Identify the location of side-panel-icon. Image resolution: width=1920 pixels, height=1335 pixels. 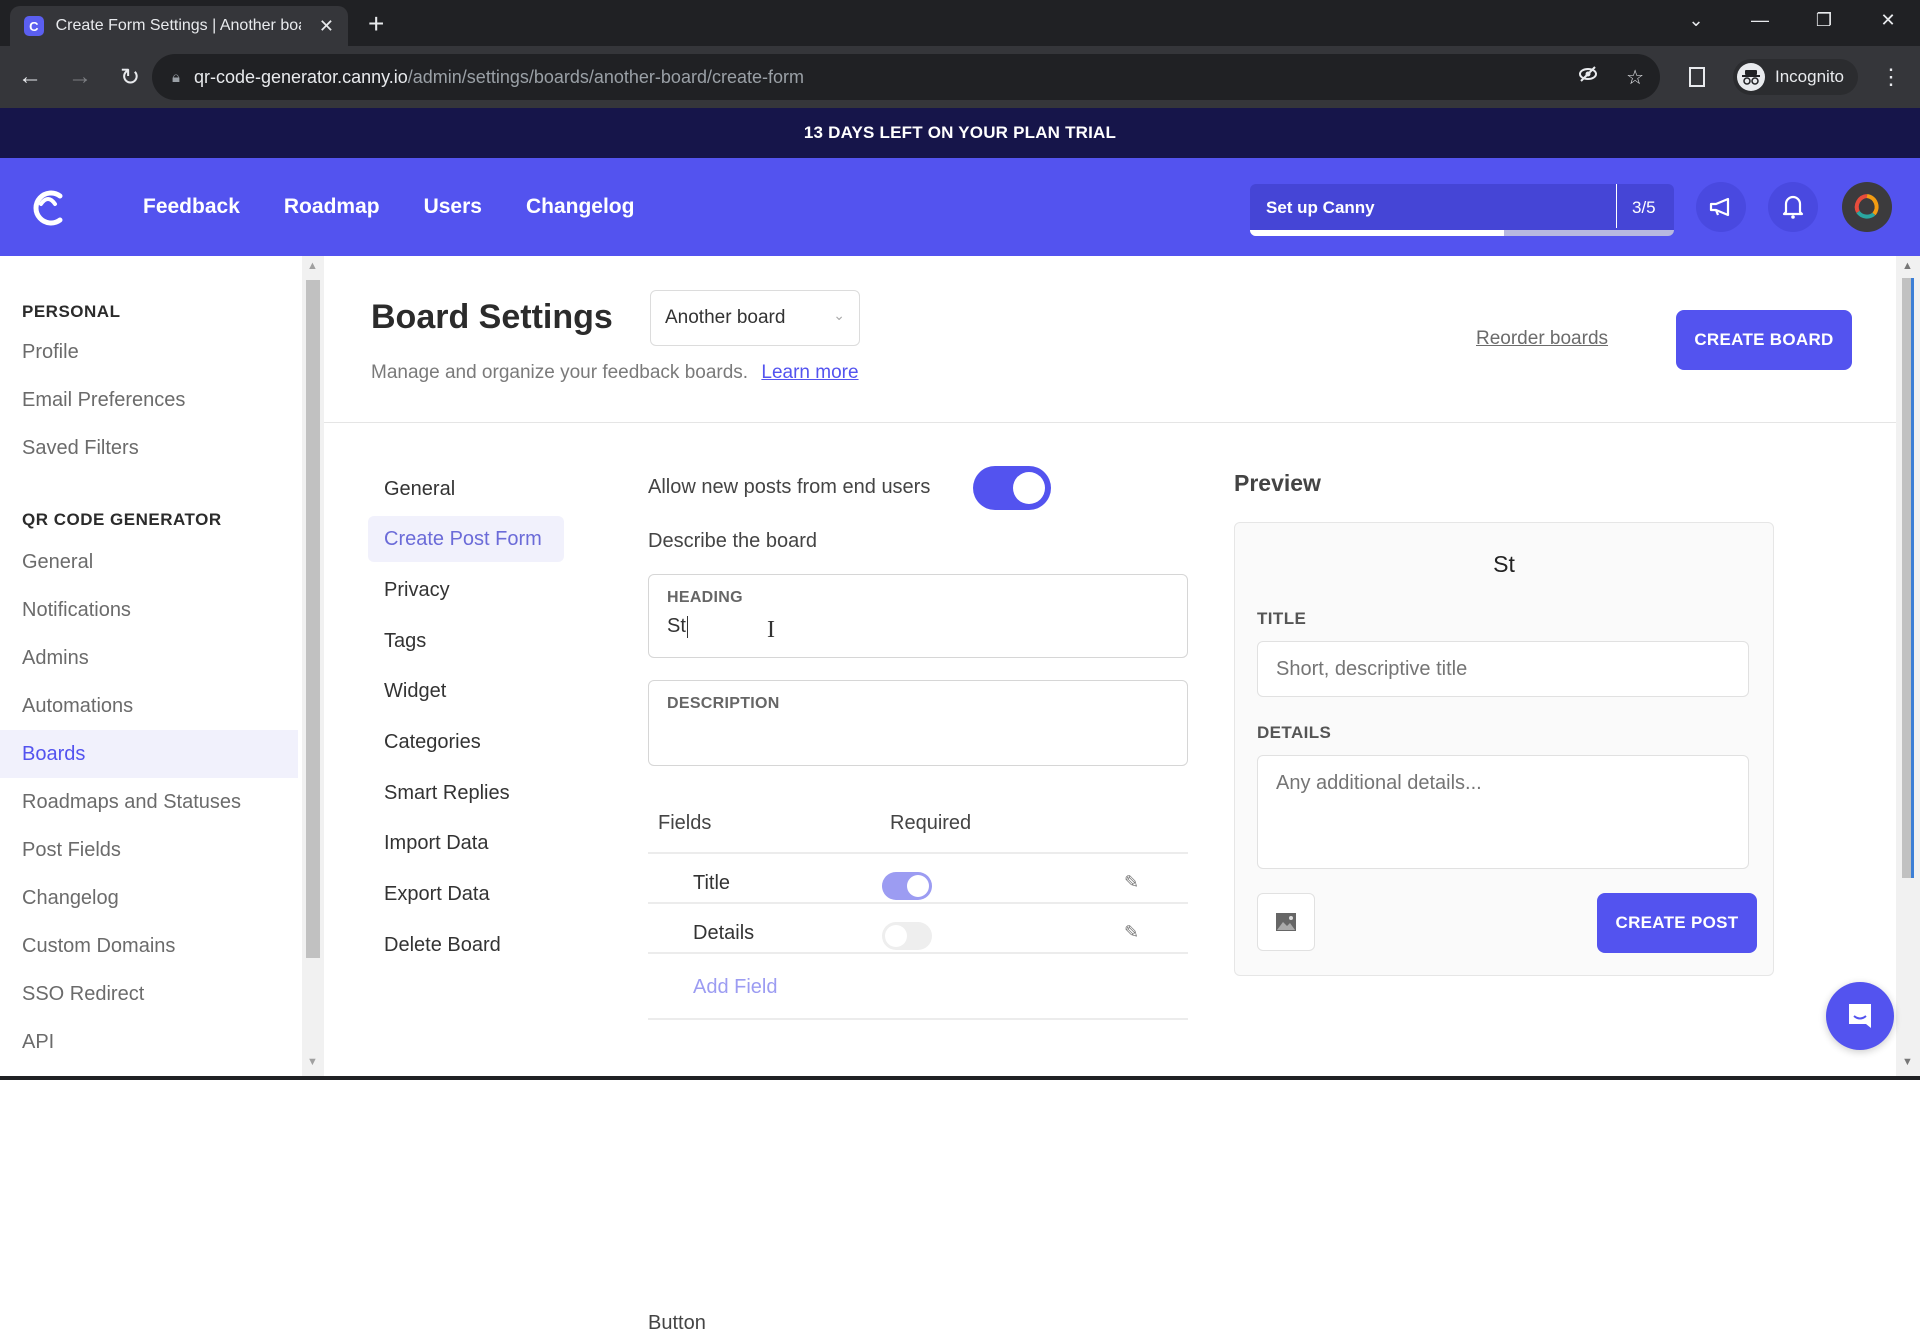
(1697, 77).